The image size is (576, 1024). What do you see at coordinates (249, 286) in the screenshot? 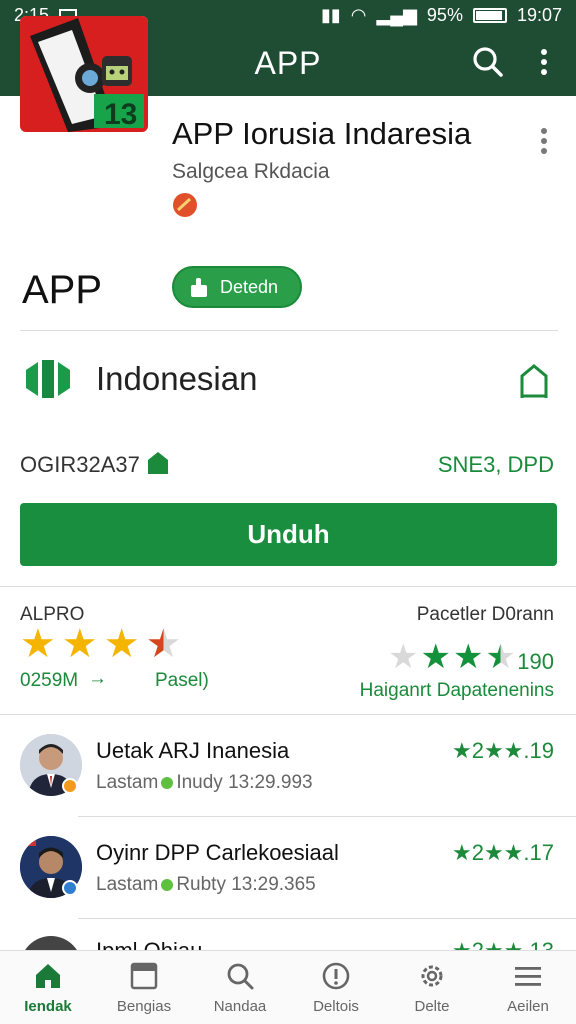
I see `detail-button-label: Detedn` at bounding box center [249, 286].